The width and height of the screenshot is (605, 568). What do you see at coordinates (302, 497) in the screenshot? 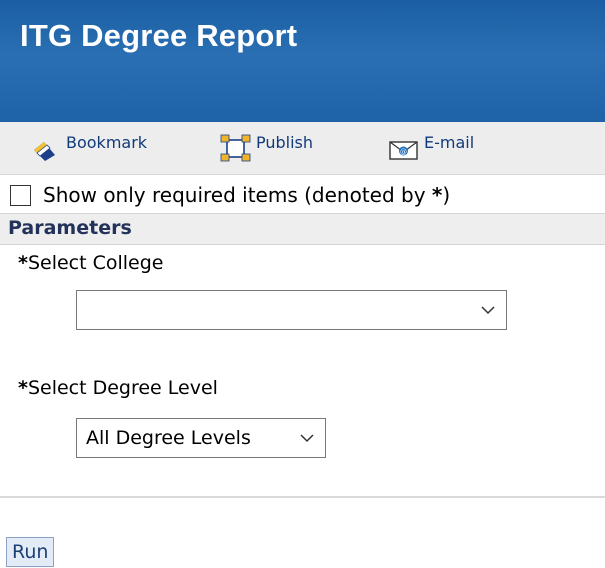
I see `section-divider` at bounding box center [302, 497].